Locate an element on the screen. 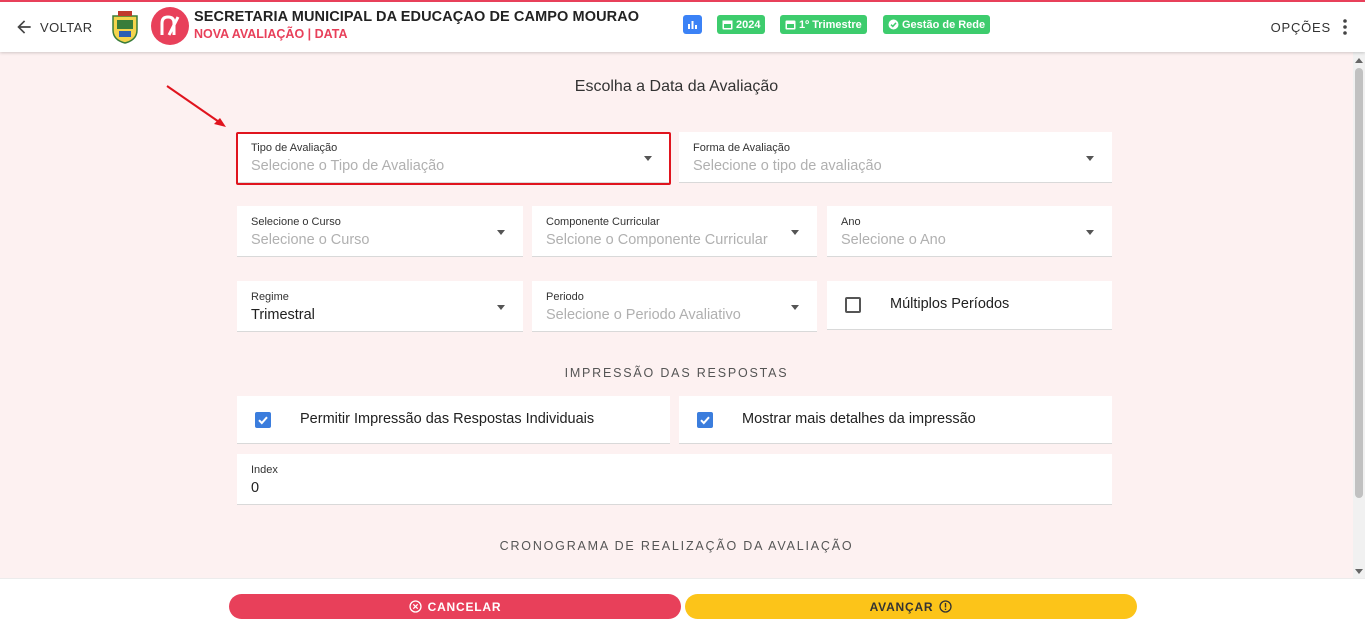 The height and width of the screenshot is (630, 1365). annotation-arrow-icon is located at coordinates (196, 106).